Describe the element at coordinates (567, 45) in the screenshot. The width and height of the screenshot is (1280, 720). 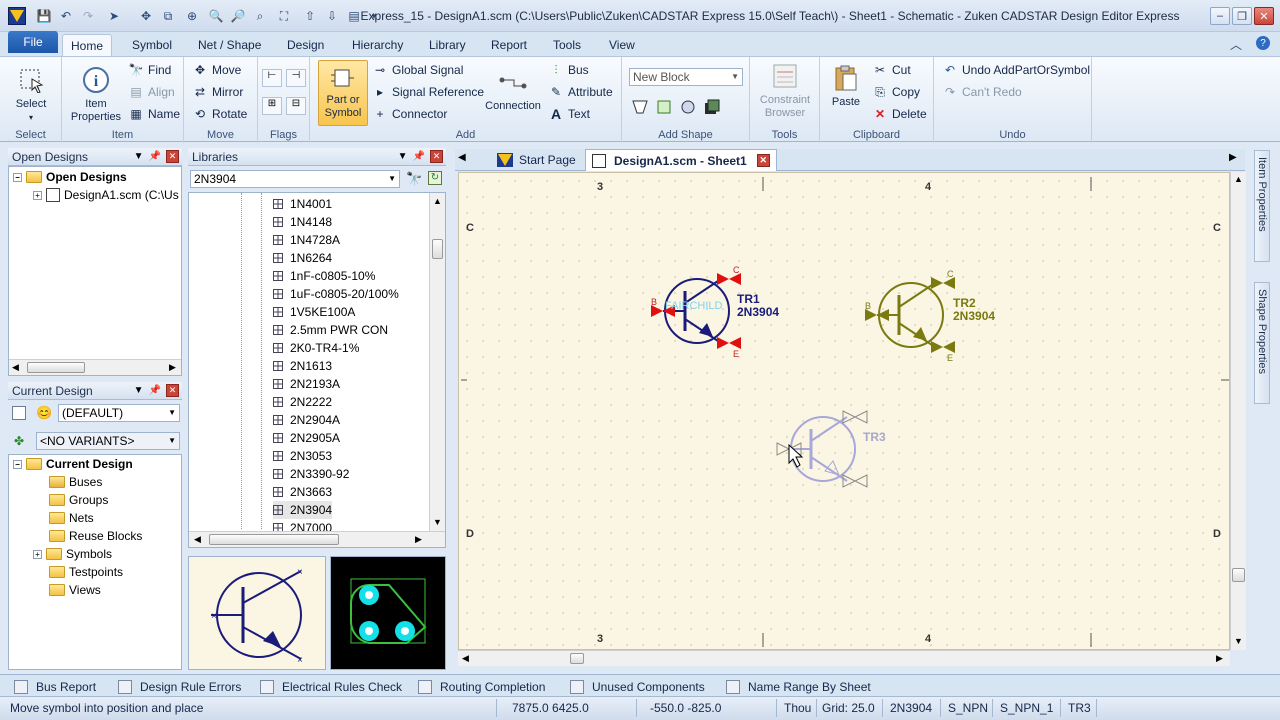
I see `tab-tools: Tools` at that location.